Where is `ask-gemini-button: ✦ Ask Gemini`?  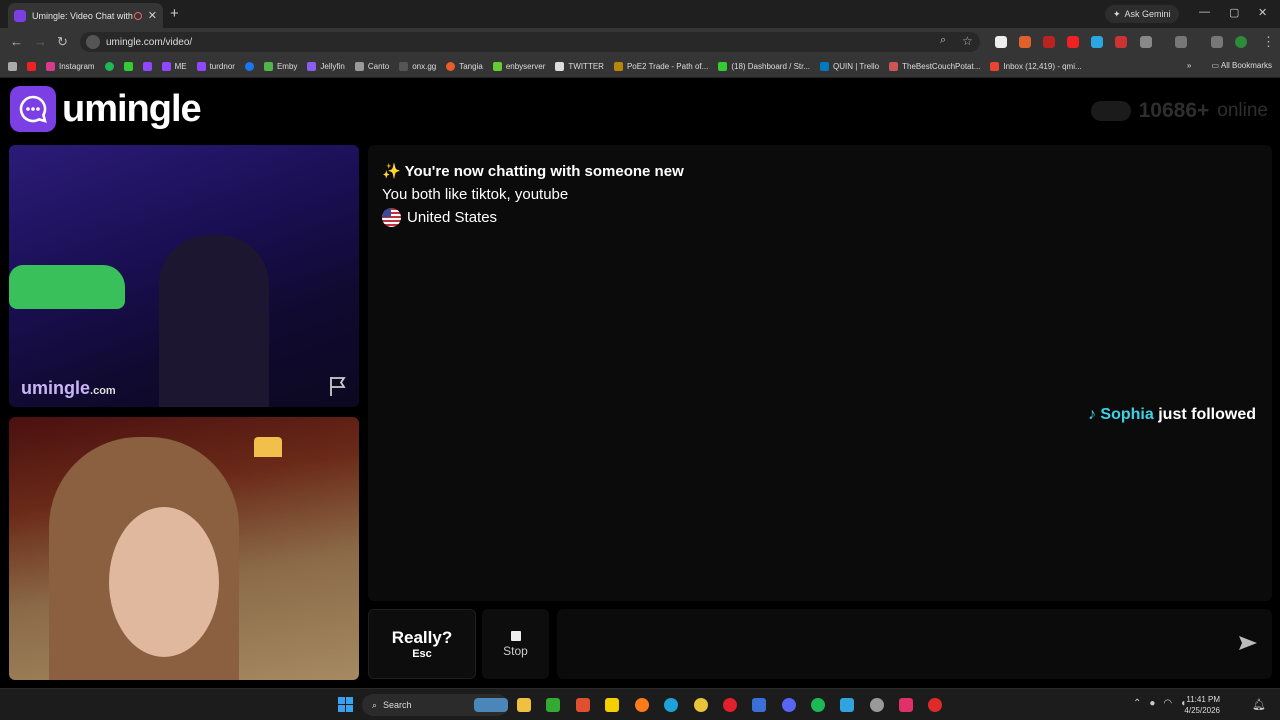 ask-gemini-button: ✦ Ask Gemini is located at coordinates (1142, 14).